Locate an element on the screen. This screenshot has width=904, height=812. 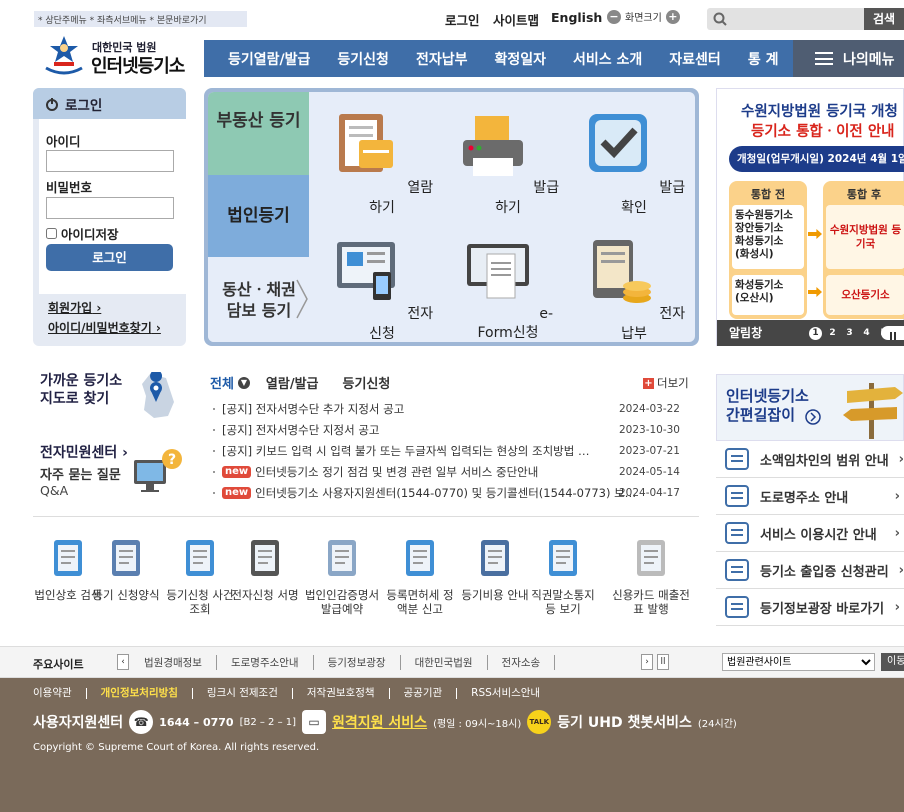
site-link: 대한민국법원 is located at coordinates (444, 662).